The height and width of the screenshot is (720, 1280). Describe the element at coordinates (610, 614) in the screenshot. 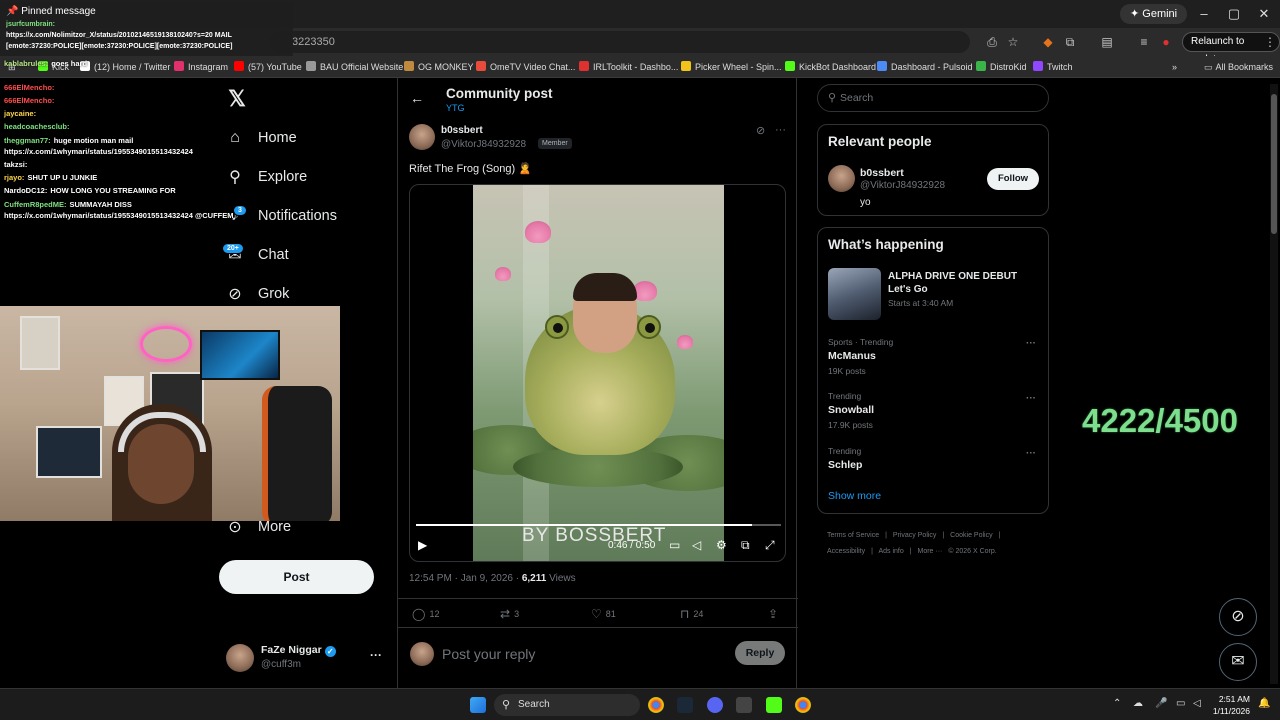

I see `like-count: 81` at that location.